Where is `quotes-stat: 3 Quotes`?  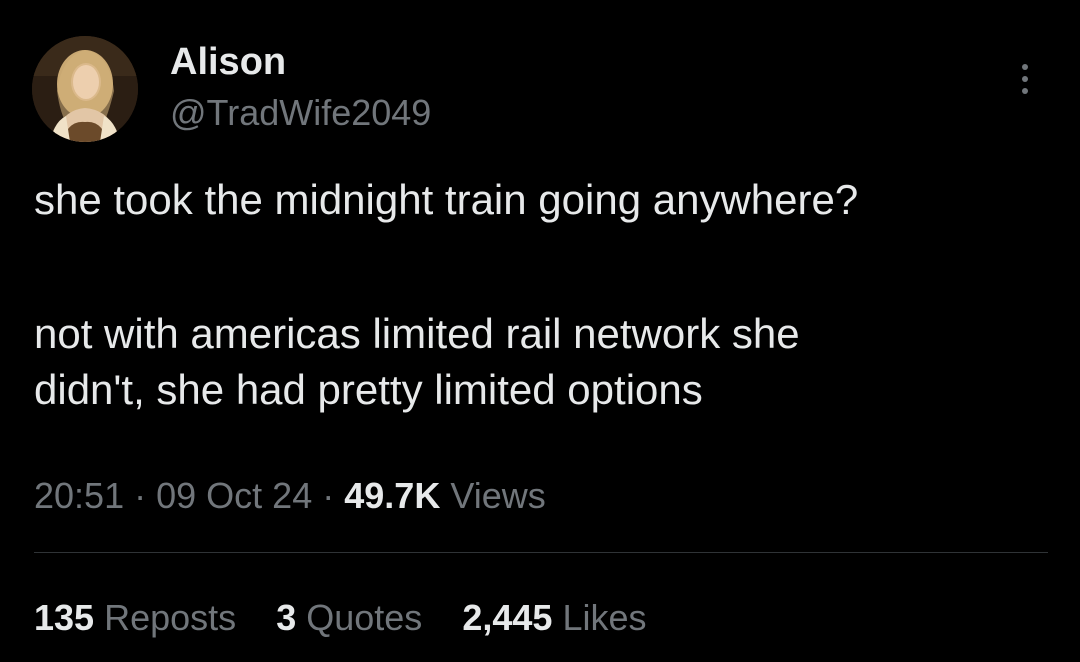
quotes-stat: 3 Quotes is located at coordinates (349, 618).